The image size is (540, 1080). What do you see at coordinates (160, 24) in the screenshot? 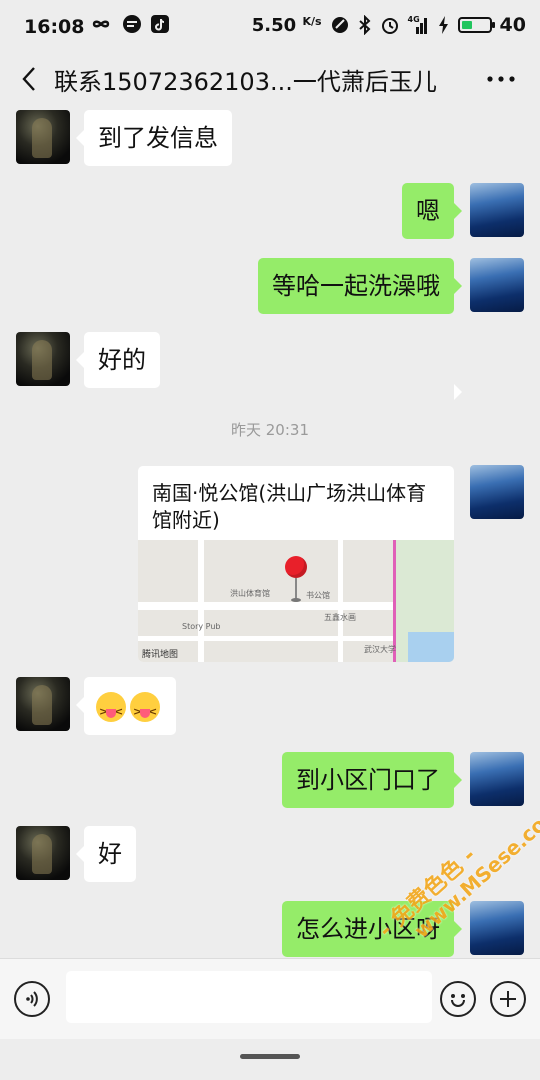
I see `tiktok-icon` at bounding box center [160, 24].